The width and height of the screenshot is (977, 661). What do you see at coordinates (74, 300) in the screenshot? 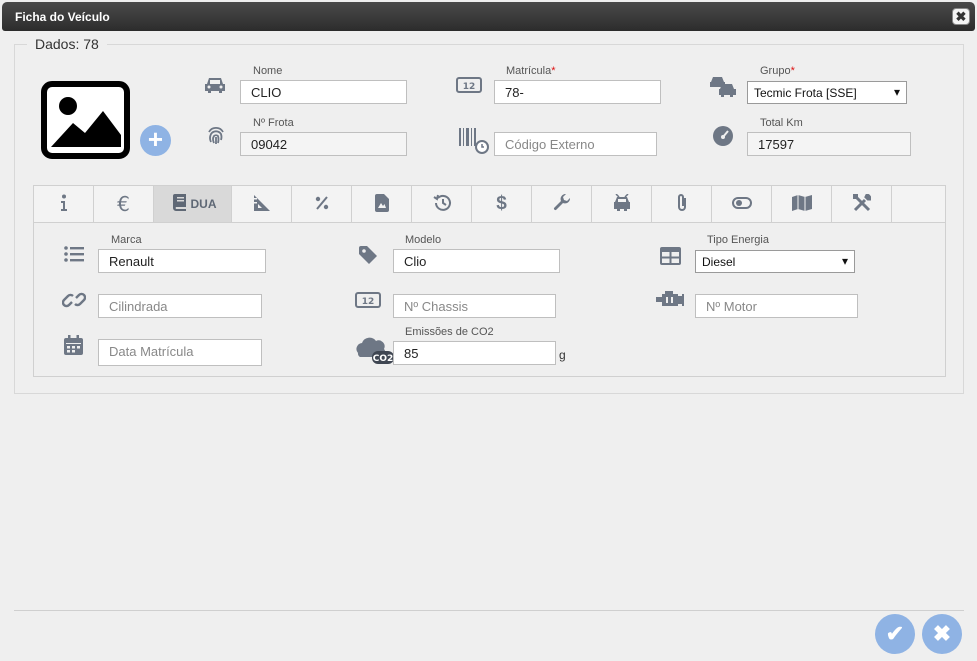
I see `link-icon` at bounding box center [74, 300].